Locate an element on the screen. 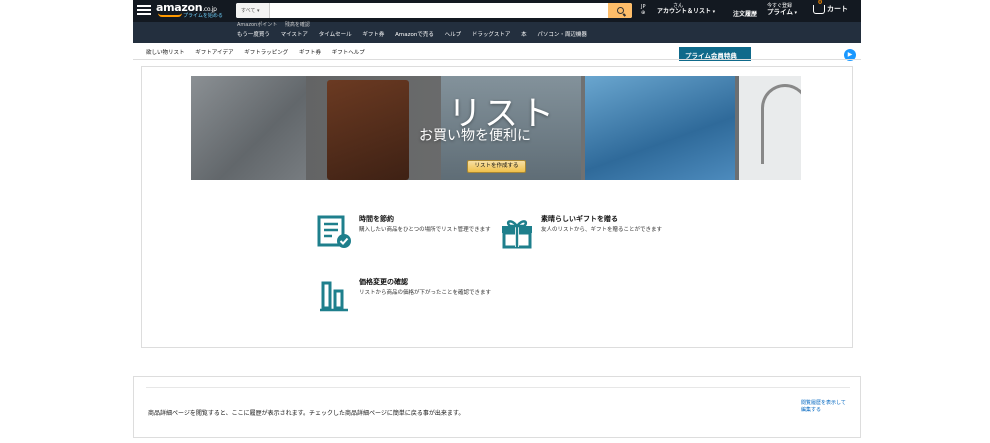 This screenshot has height=443, width=990. nav-link: ドラッグストア is located at coordinates (491, 35).